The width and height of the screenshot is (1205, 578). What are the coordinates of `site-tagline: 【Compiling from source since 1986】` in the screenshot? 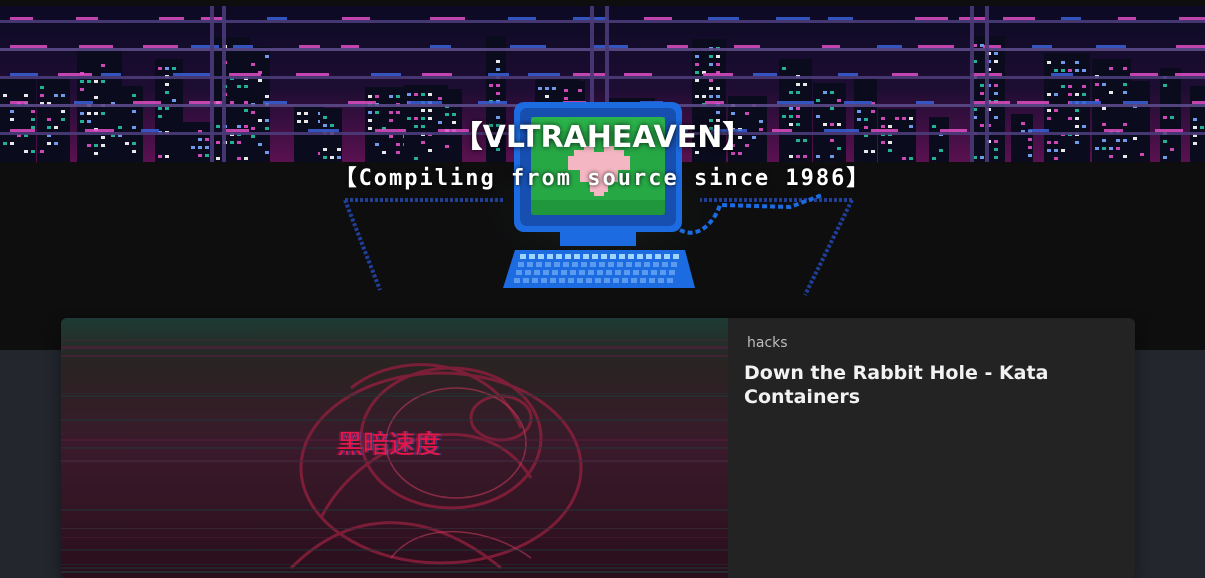 It's located at (602, 178).